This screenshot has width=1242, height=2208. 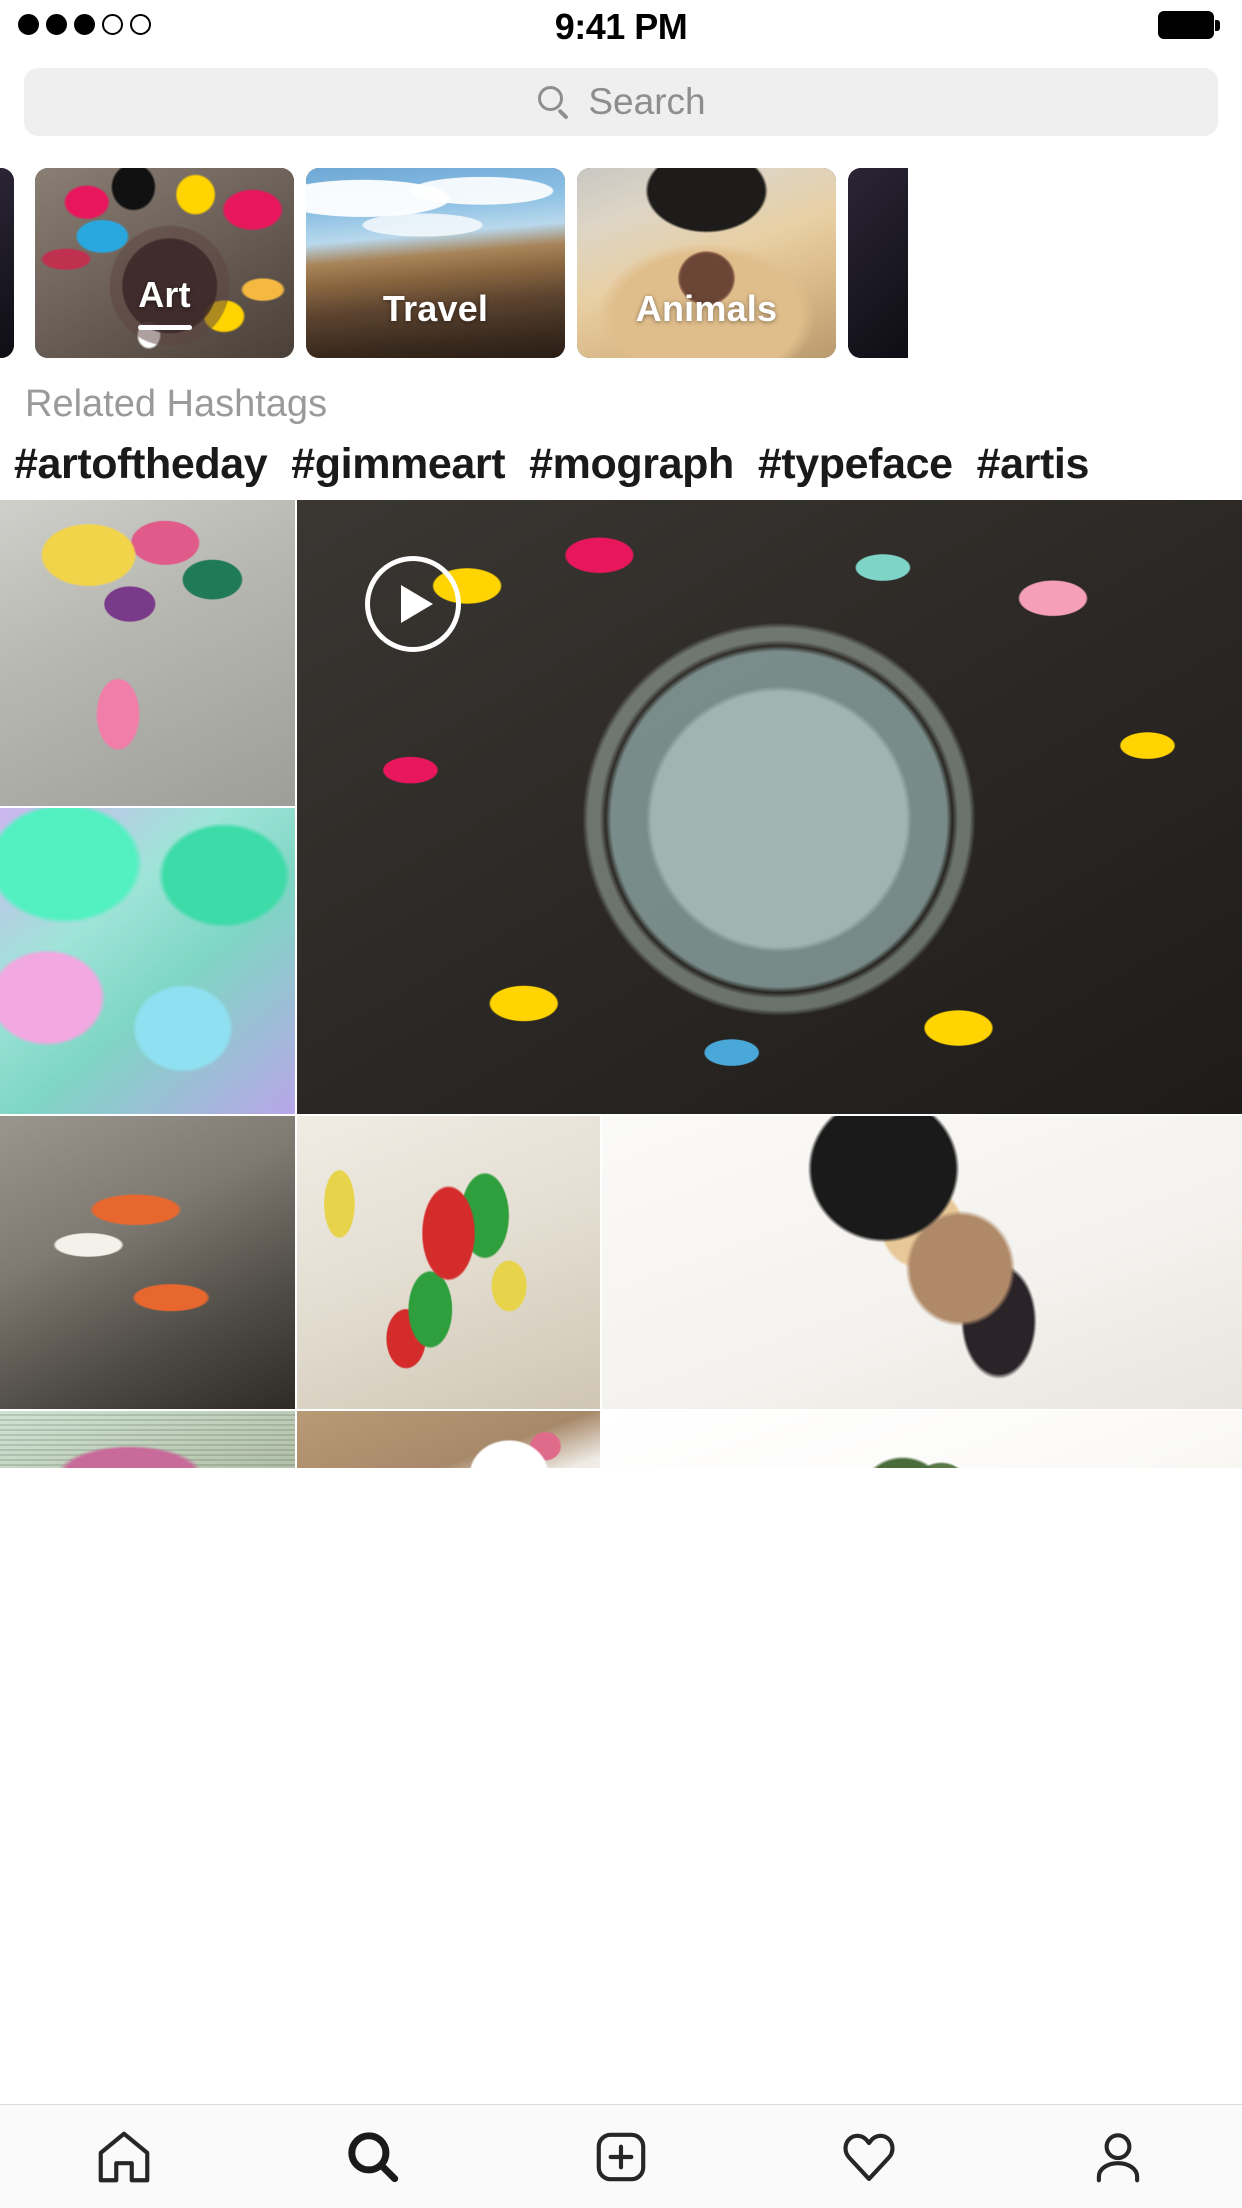 I want to click on heart-icon, so click(x=869, y=2157).